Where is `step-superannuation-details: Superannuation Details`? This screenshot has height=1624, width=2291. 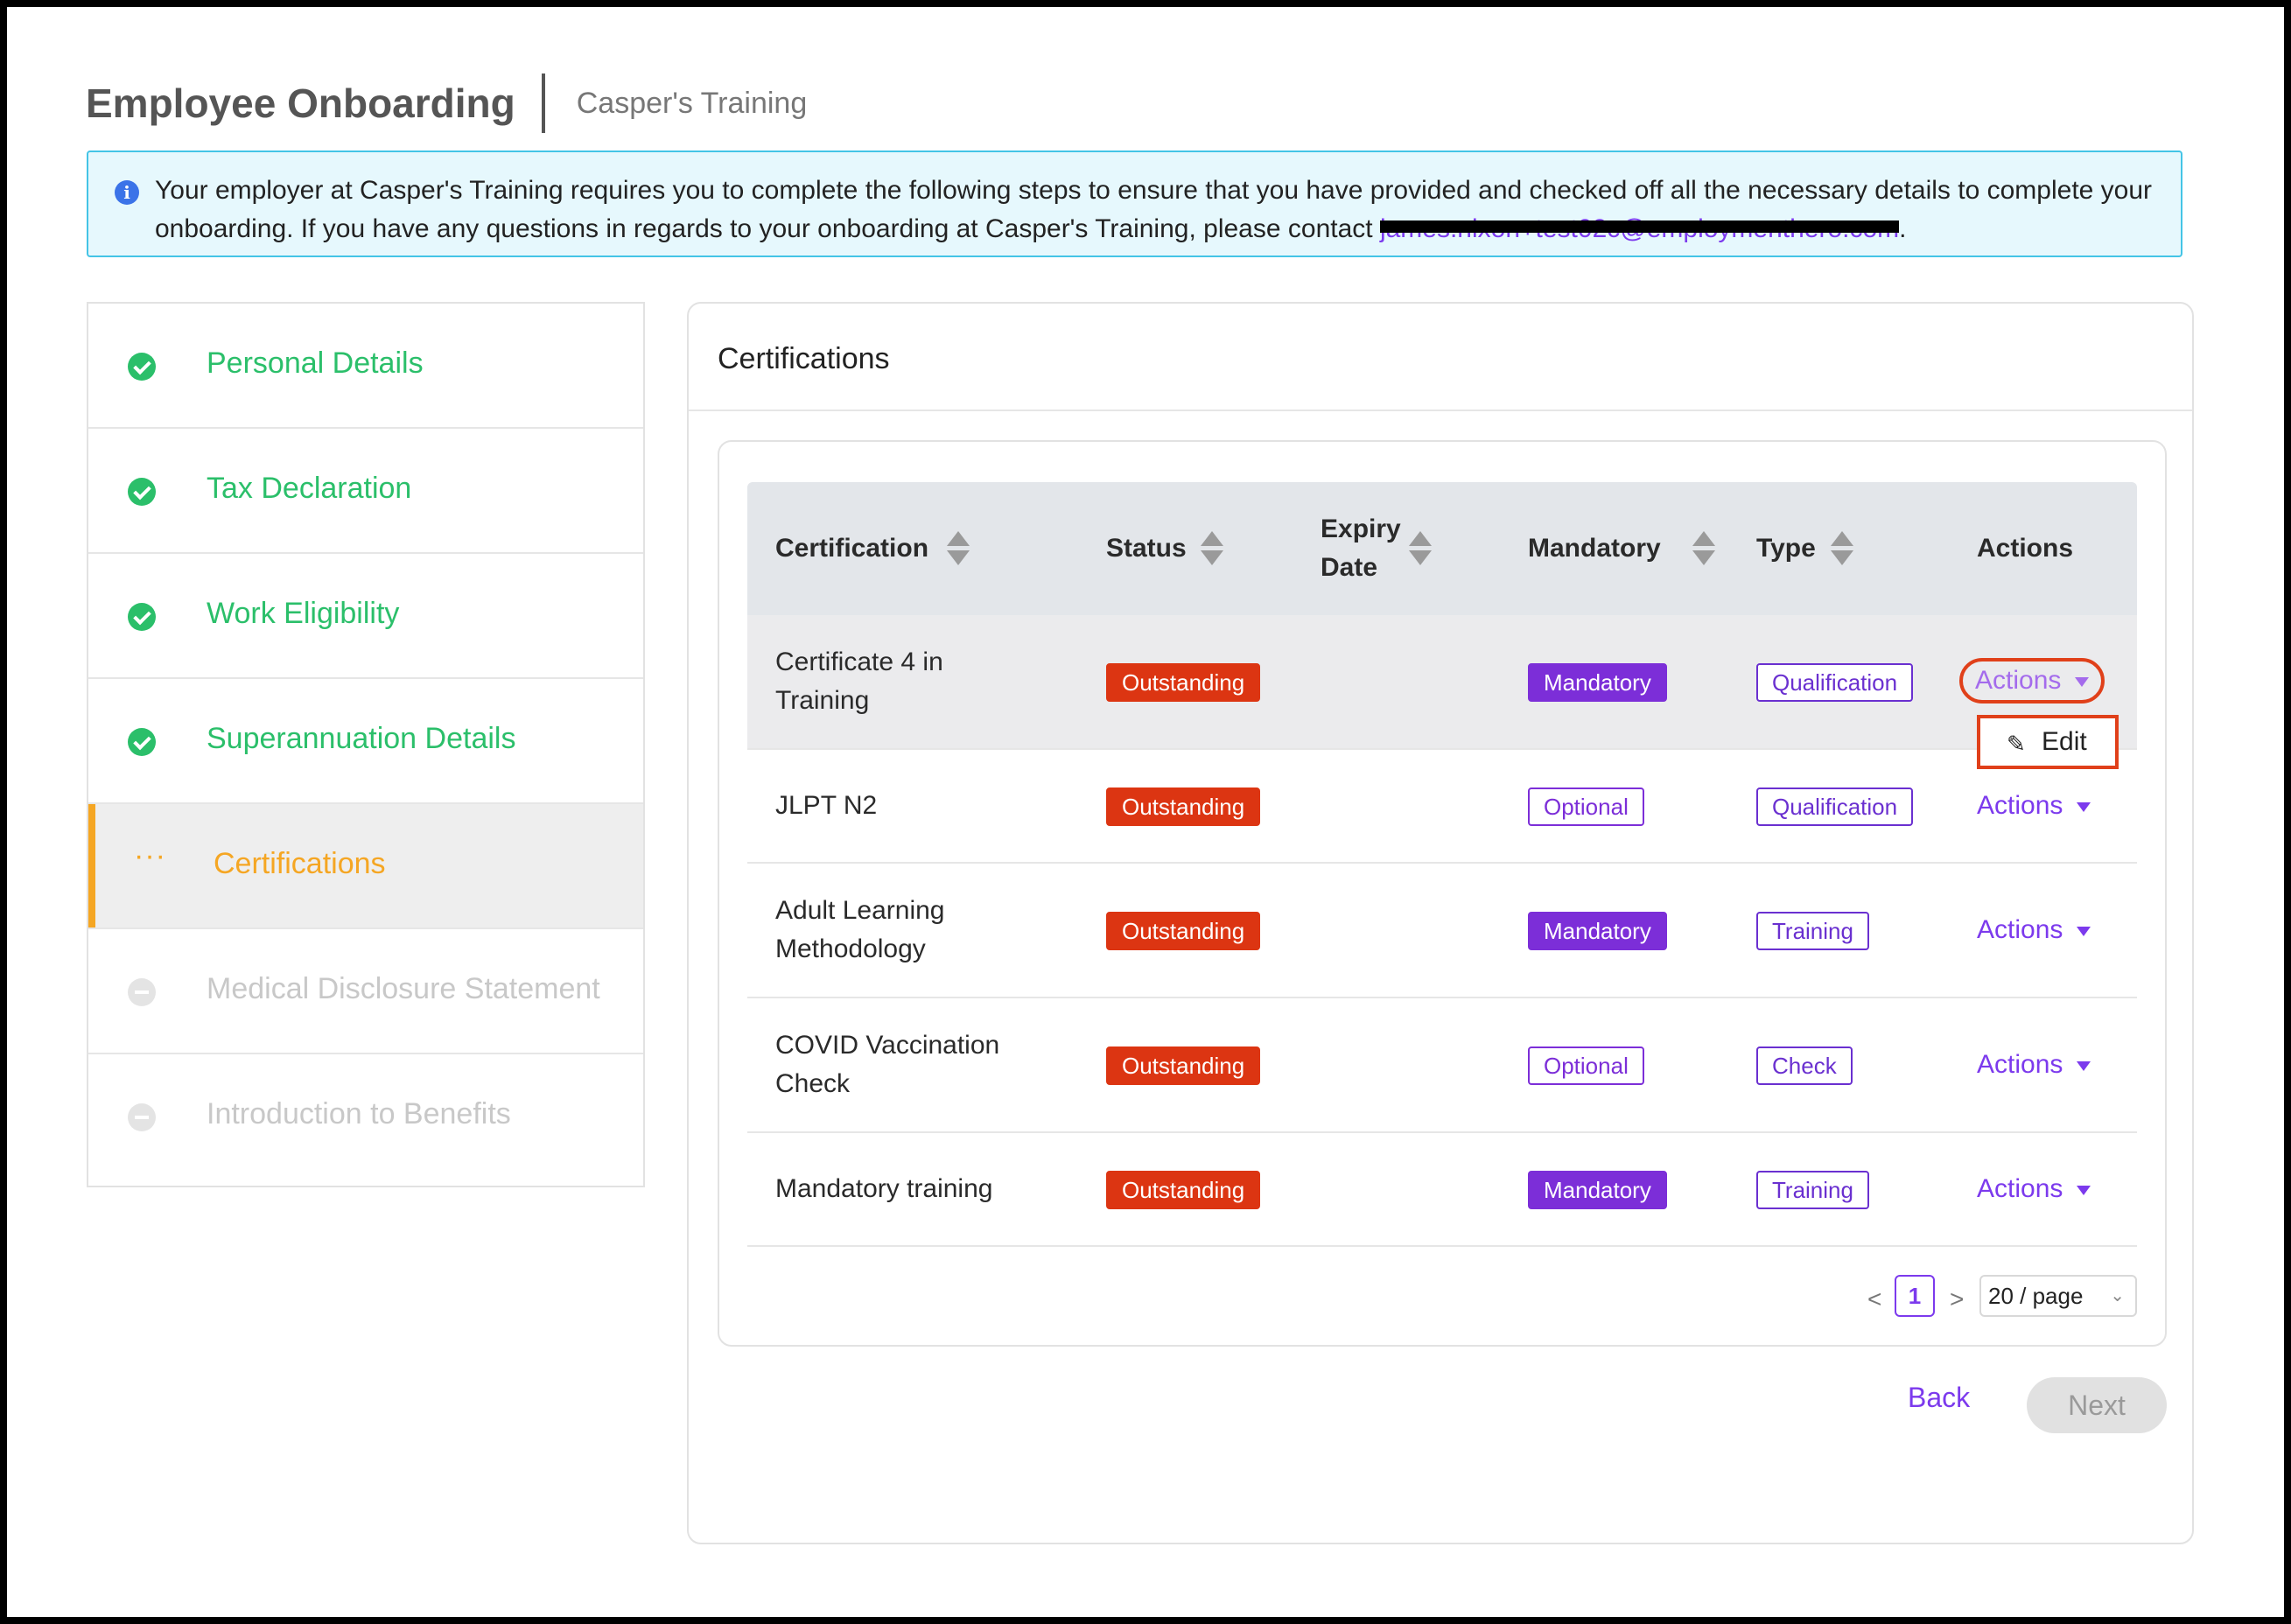
step-superannuation-details: Superannuation Details is located at coordinates (365, 741).